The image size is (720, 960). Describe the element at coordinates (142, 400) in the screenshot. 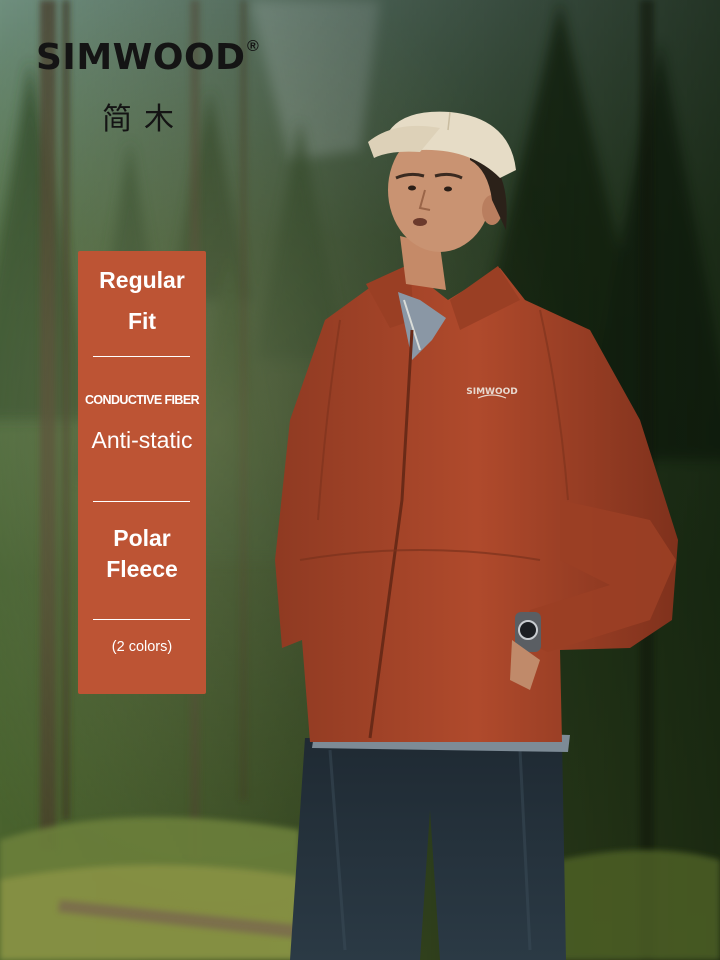

I see `conductive-fiber-label: CONDUCTIVE FIBER` at that location.